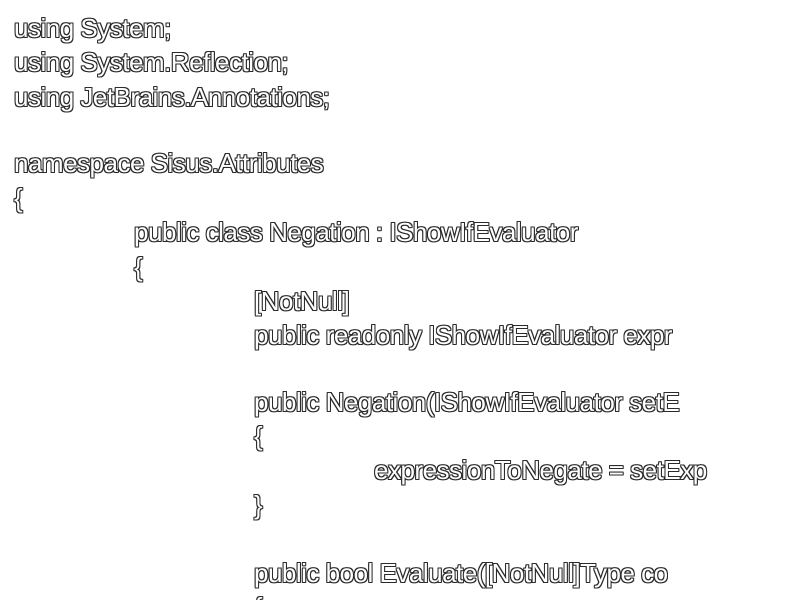 Image resolution: width=800 pixels, height=600 pixels. What do you see at coordinates (356, 232) in the screenshot?
I see `code-line-class-declaration: public class Negation : IShowIfEvaluator` at bounding box center [356, 232].